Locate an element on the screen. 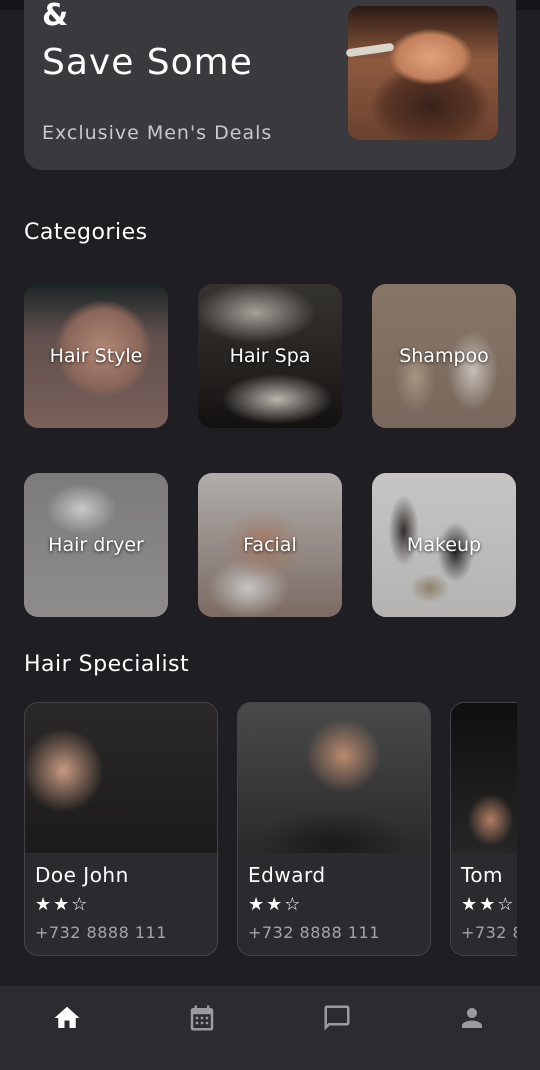  category-label: Hair dryer is located at coordinates (96, 545).